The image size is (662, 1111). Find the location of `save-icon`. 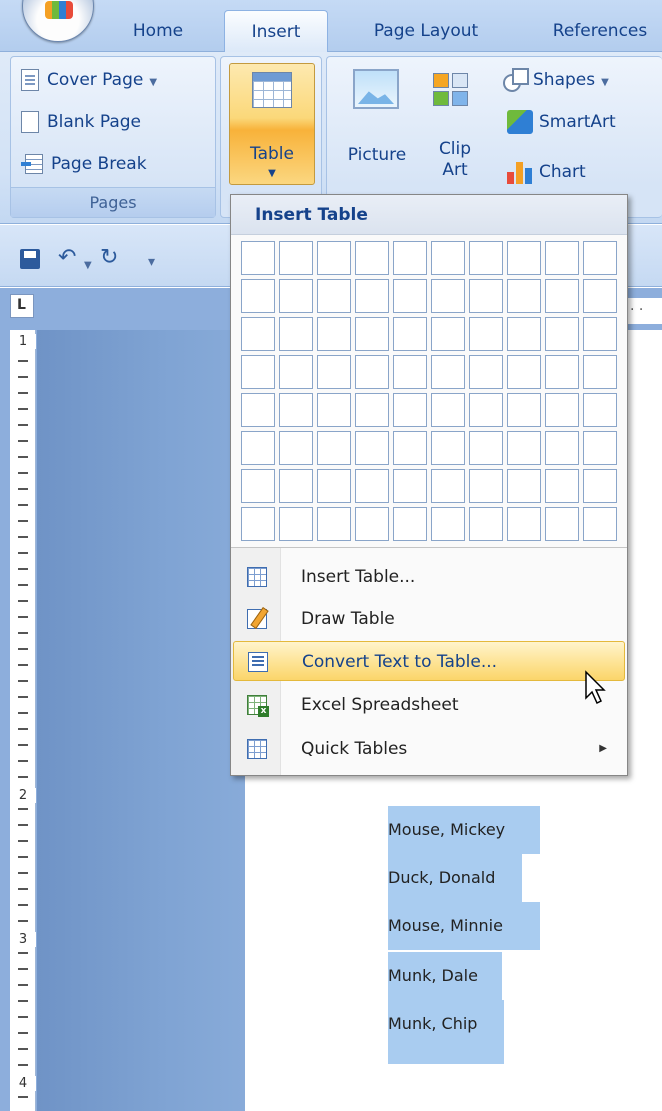

save-icon is located at coordinates (30, 259).